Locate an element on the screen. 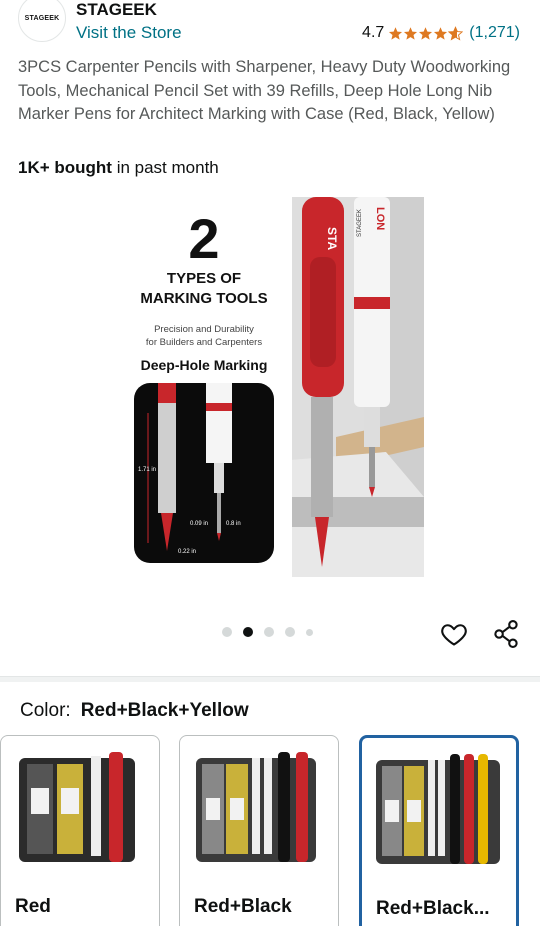 The image size is (540, 926). marker-brand-print: STAGEEK is located at coordinates (360, 223).